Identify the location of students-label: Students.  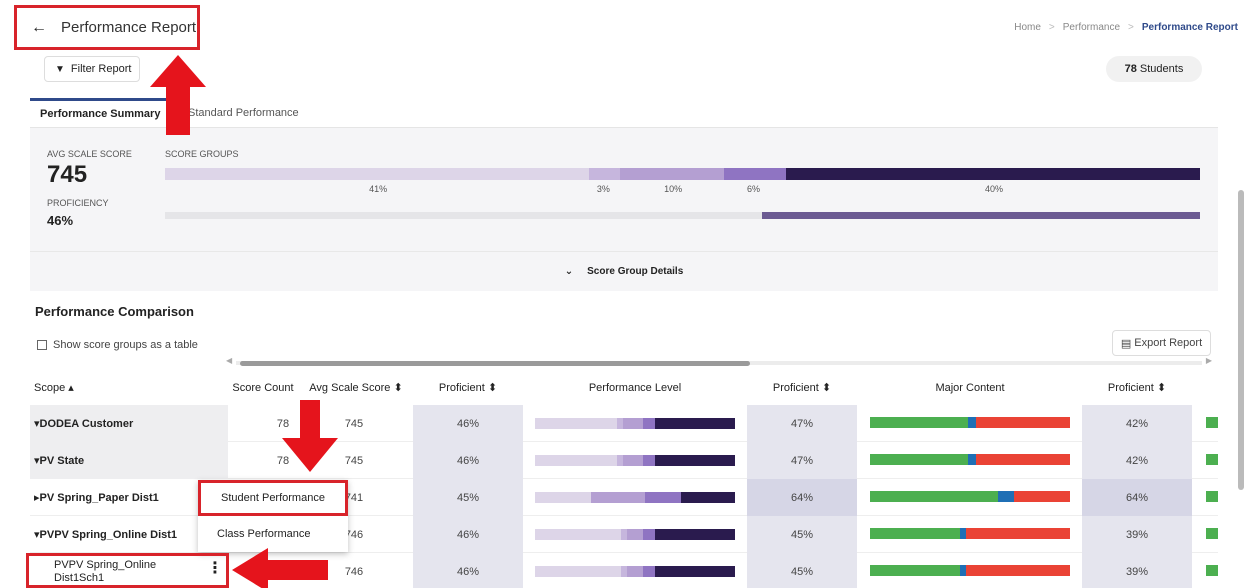
(1161, 69).